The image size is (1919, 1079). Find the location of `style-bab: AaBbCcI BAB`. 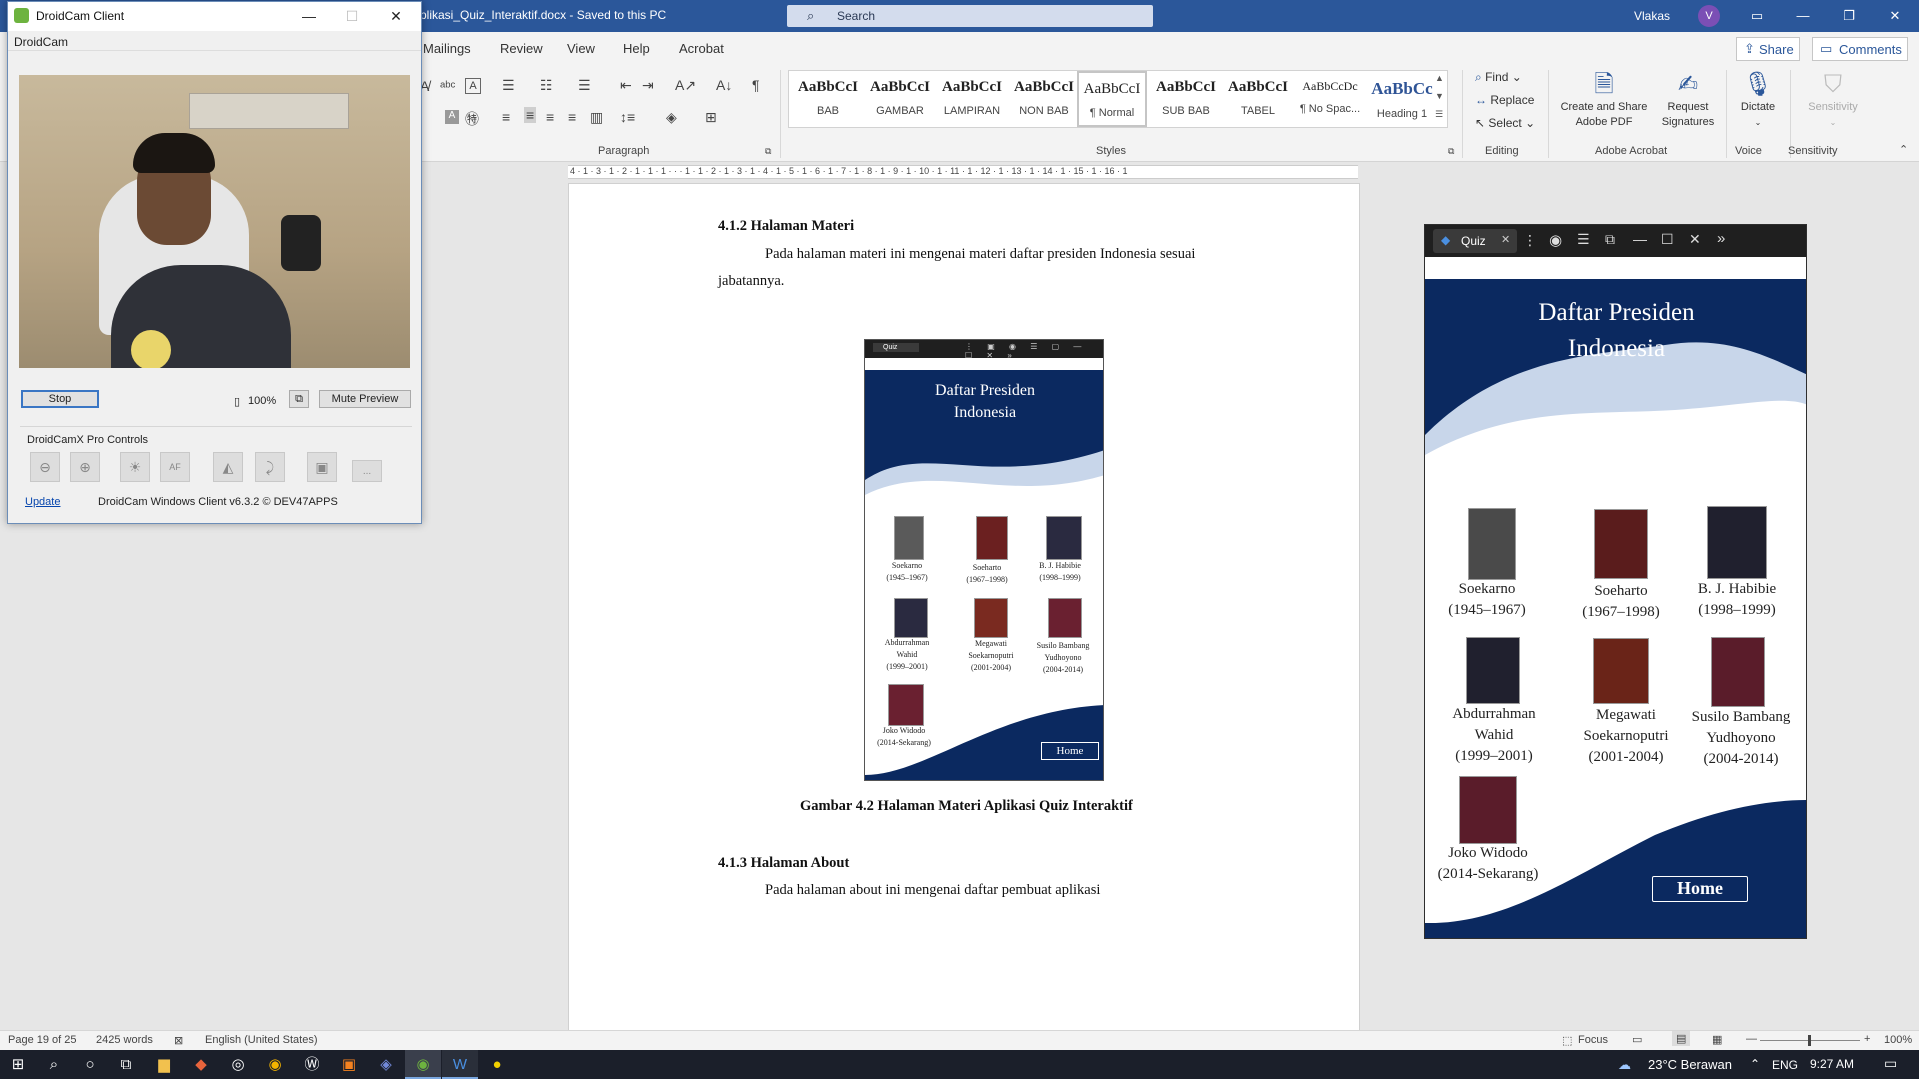

style-bab: AaBbCcI BAB is located at coordinates (828, 99).